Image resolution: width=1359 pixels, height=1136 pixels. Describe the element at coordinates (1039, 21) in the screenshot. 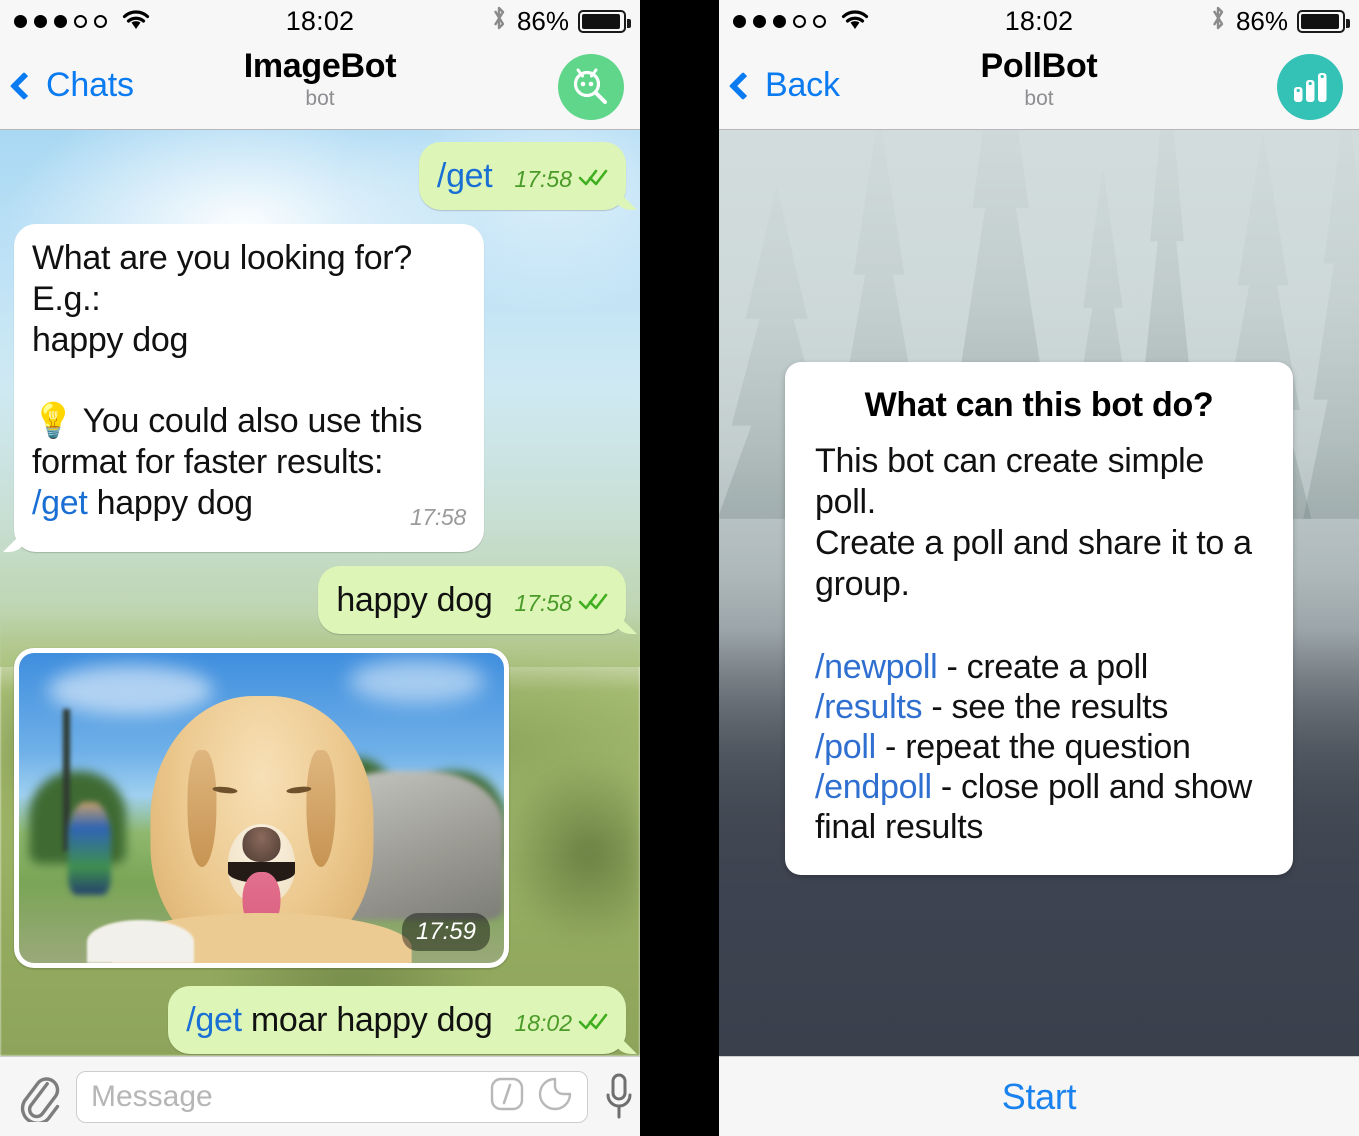

I see `status-bar-right: 18:02 86%` at that location.